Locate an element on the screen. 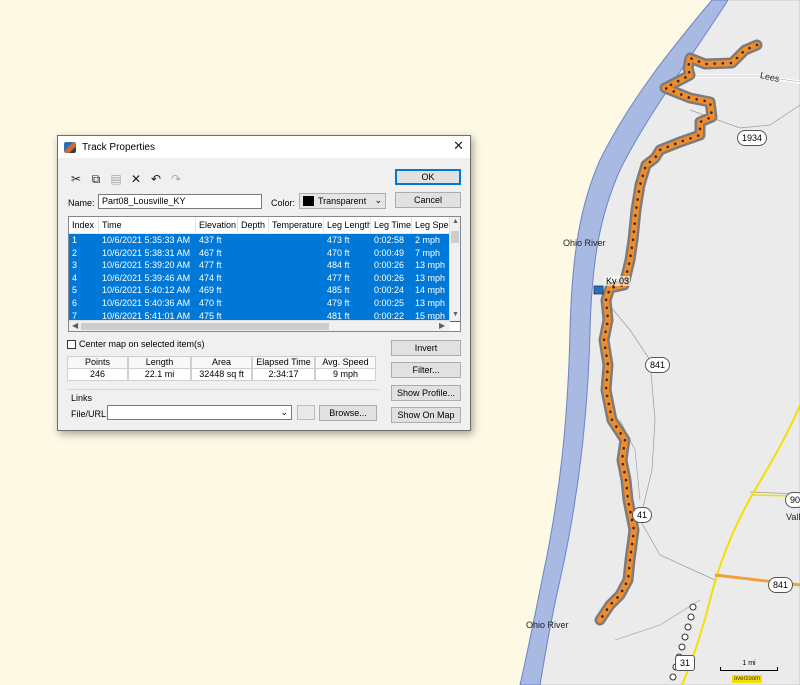 The image size is (800, 685). table-cell: 2 mph is located at coordinates (428, 240).